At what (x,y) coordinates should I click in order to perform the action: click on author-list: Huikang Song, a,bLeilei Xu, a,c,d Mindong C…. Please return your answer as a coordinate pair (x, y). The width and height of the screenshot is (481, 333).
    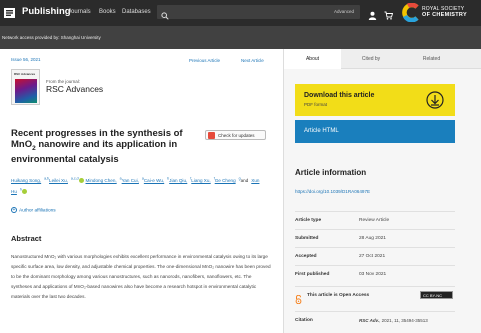
    Looking at the image, I should click on (138, 185).